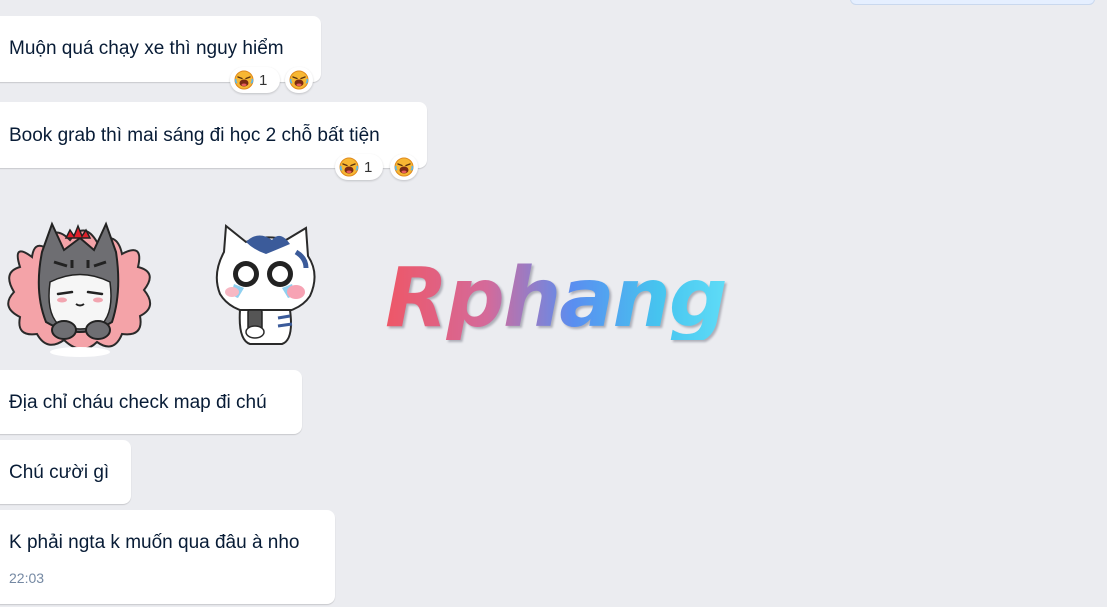 Image resolution: width=1107 pixels, height=607 pixels. Describe the element at coordinates (556, 298) in the screenshot. I see `watermark-logo: Rphang` at that location.